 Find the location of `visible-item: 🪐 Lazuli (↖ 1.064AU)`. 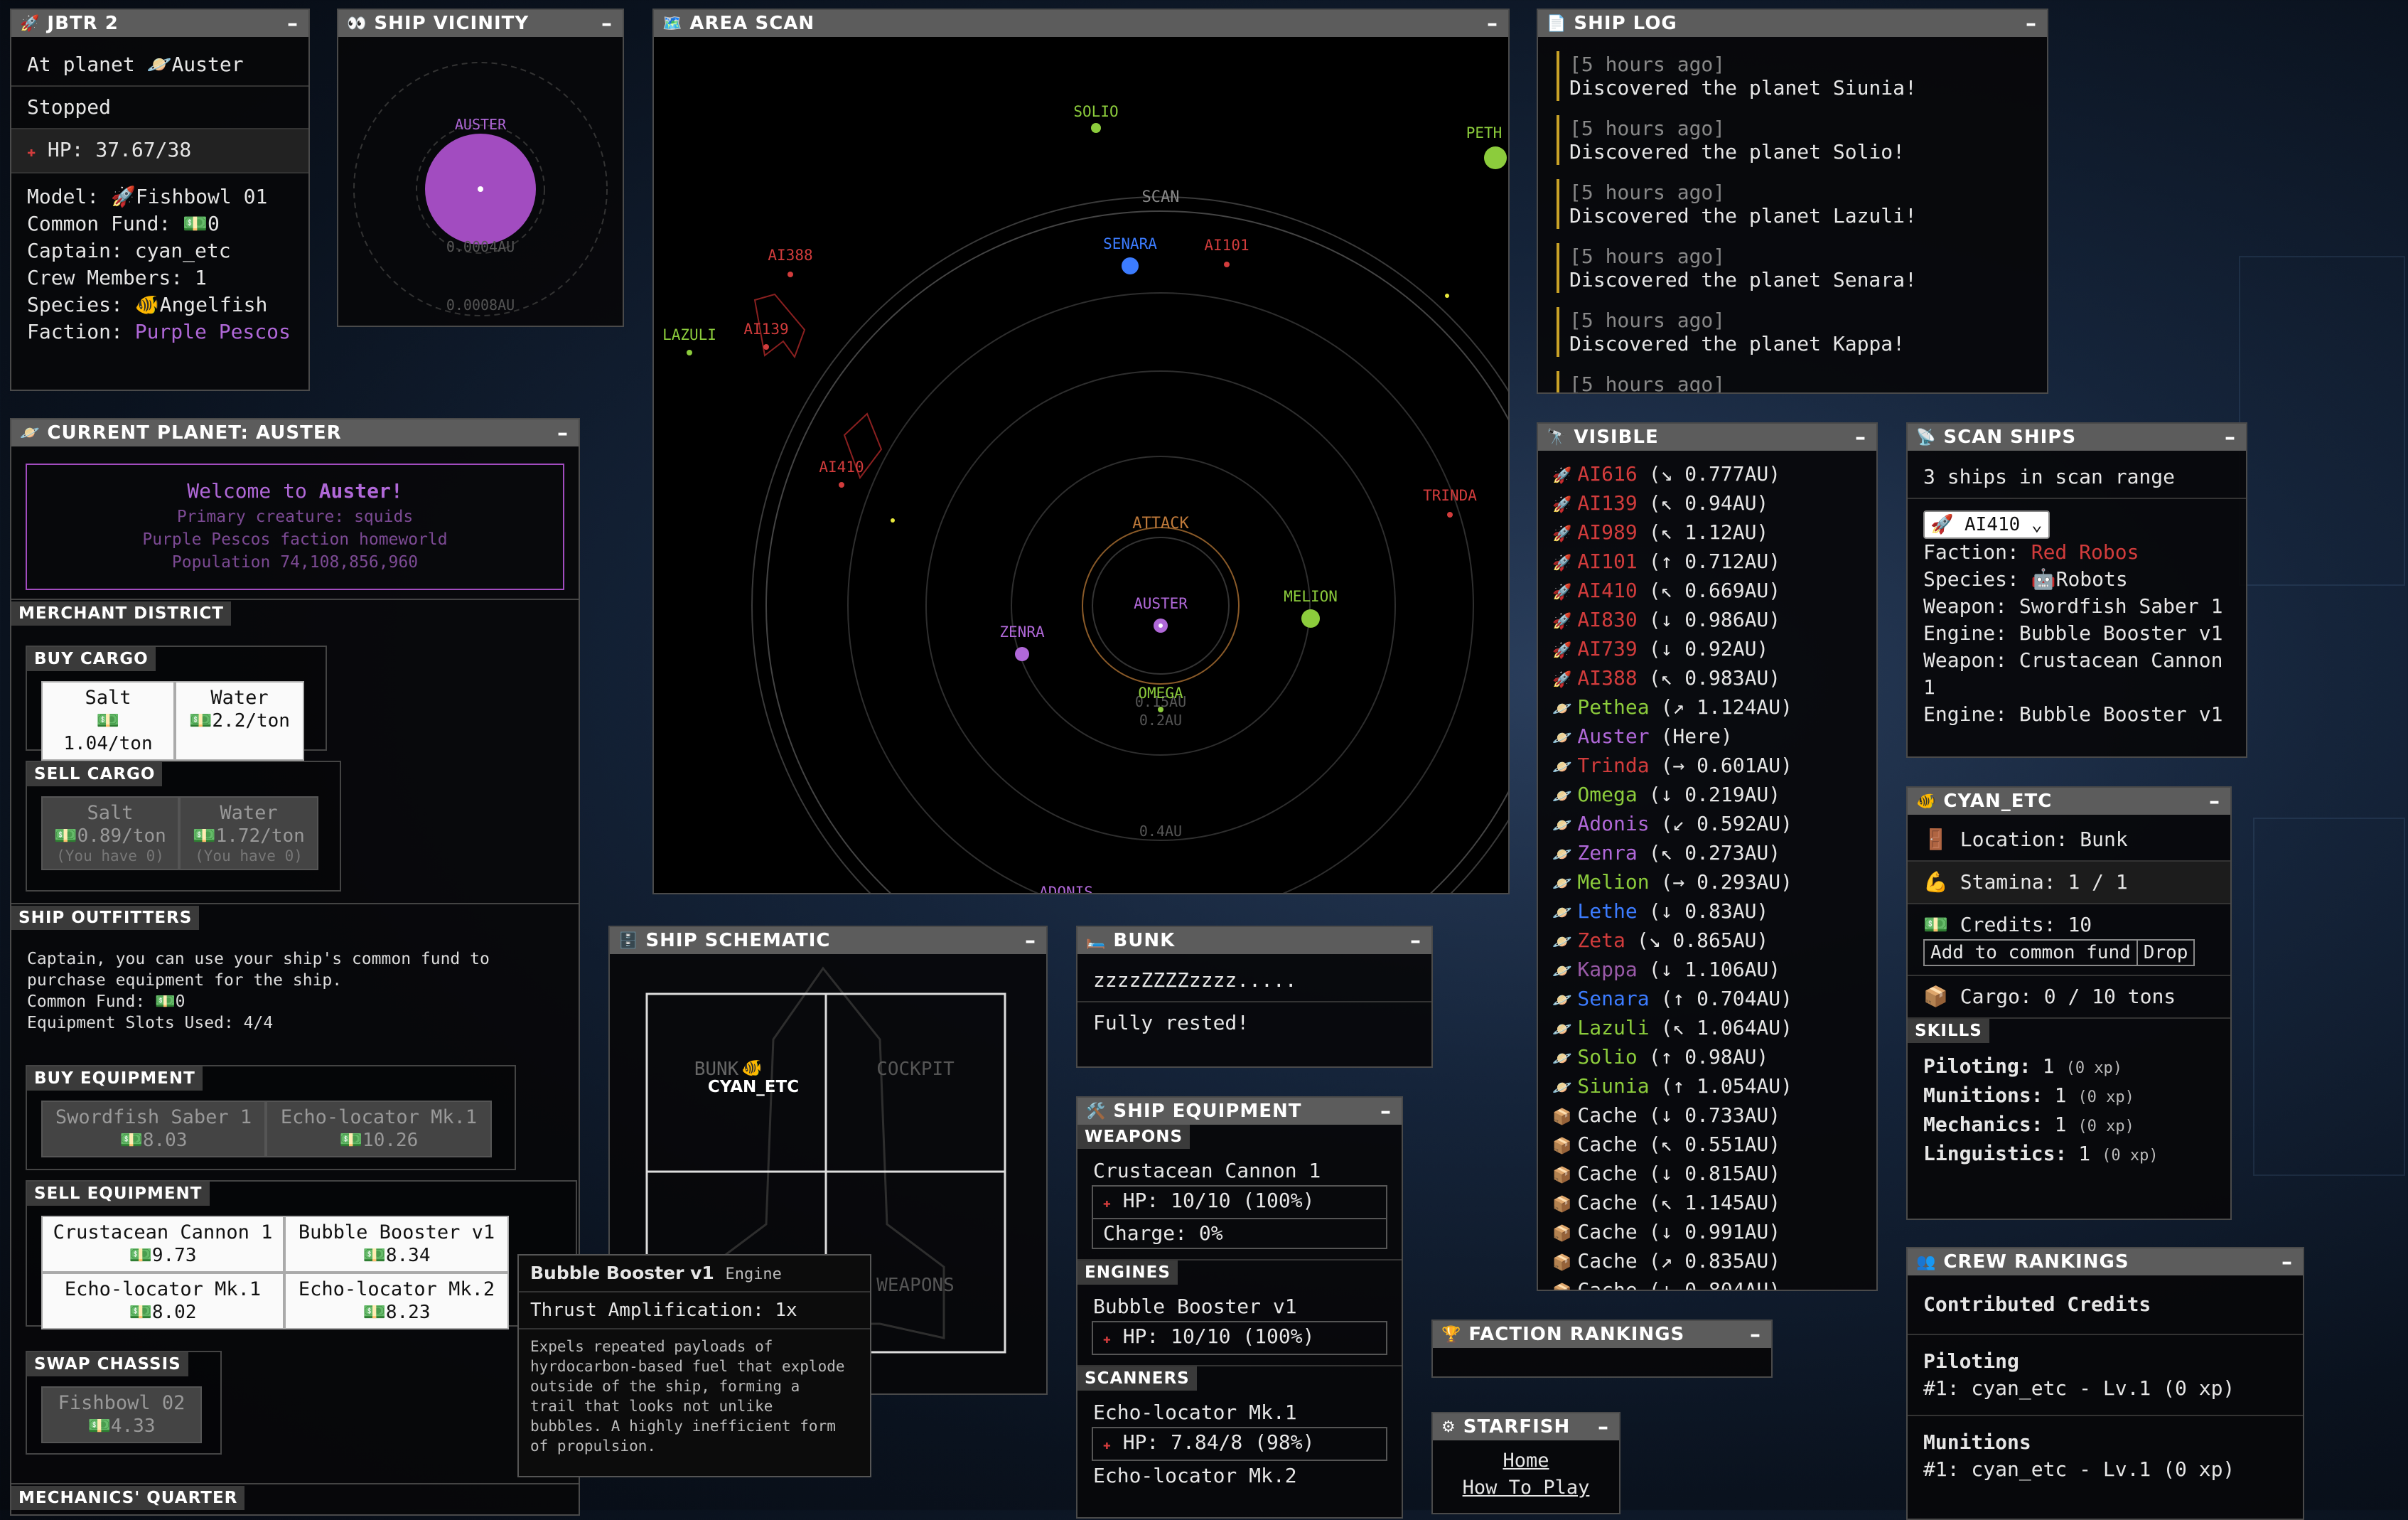

visible-item: 🪐 Lazuli (↖ 1.064AU) is located at coordinates (1707, 1029).